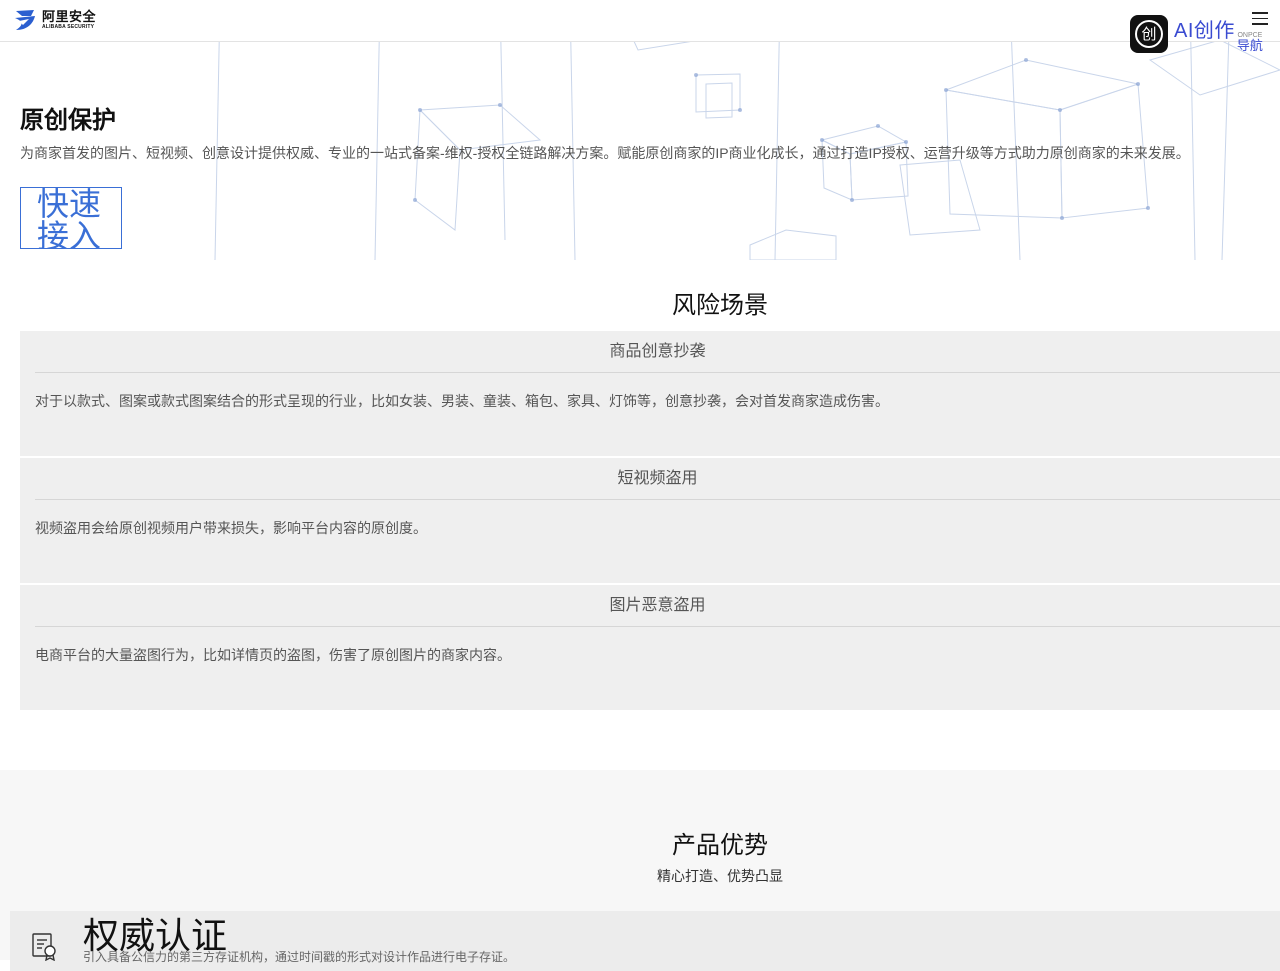 The height and width of the screenshot is (971, 1280). Describe the element at coordinates (25, 20) in the screenshot. I see `alibaba-security-logo-icon` at that location.